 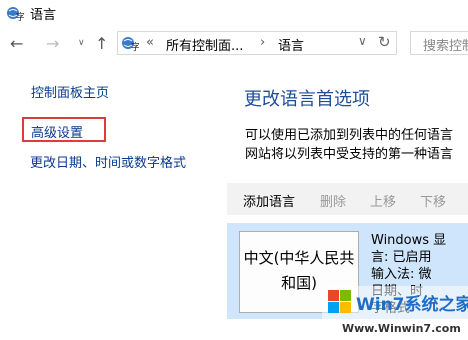 What do you see at coordinates (433, 200) in the screenshot?
I see `move-down-button: 下移` at bounding box center [433, 200].